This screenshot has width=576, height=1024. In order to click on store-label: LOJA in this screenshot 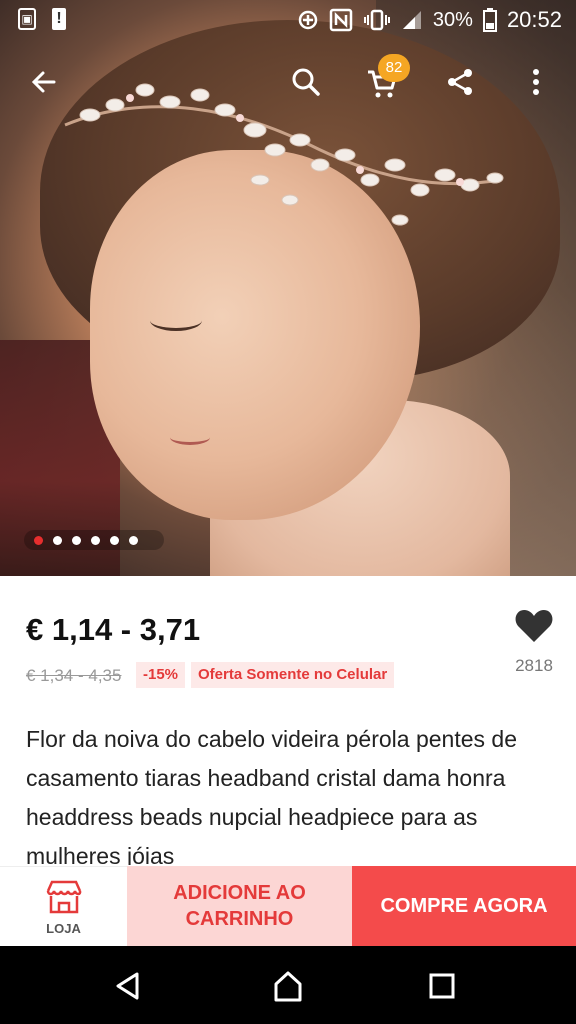, I will do `click(63, 928)`.